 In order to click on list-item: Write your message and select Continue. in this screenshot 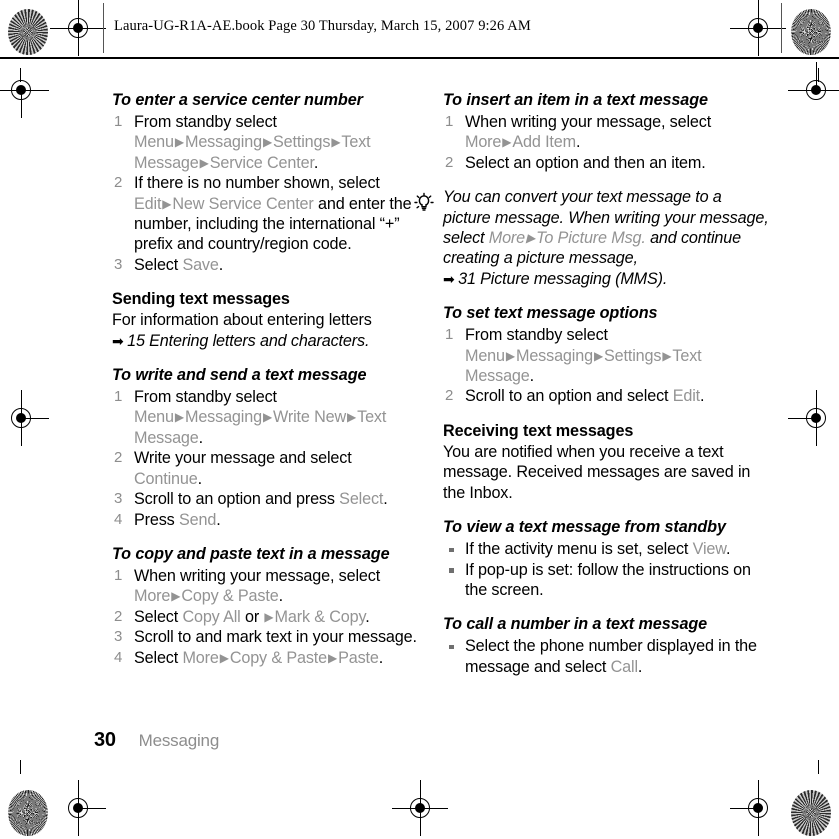, I will do `click(267, 468)`.